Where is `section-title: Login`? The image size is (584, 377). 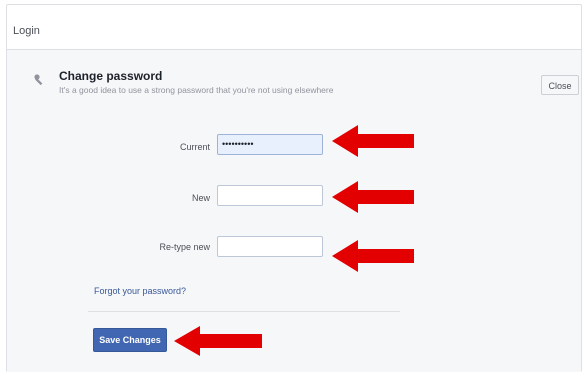
section-title: Login is located at coordinates (26, 31).